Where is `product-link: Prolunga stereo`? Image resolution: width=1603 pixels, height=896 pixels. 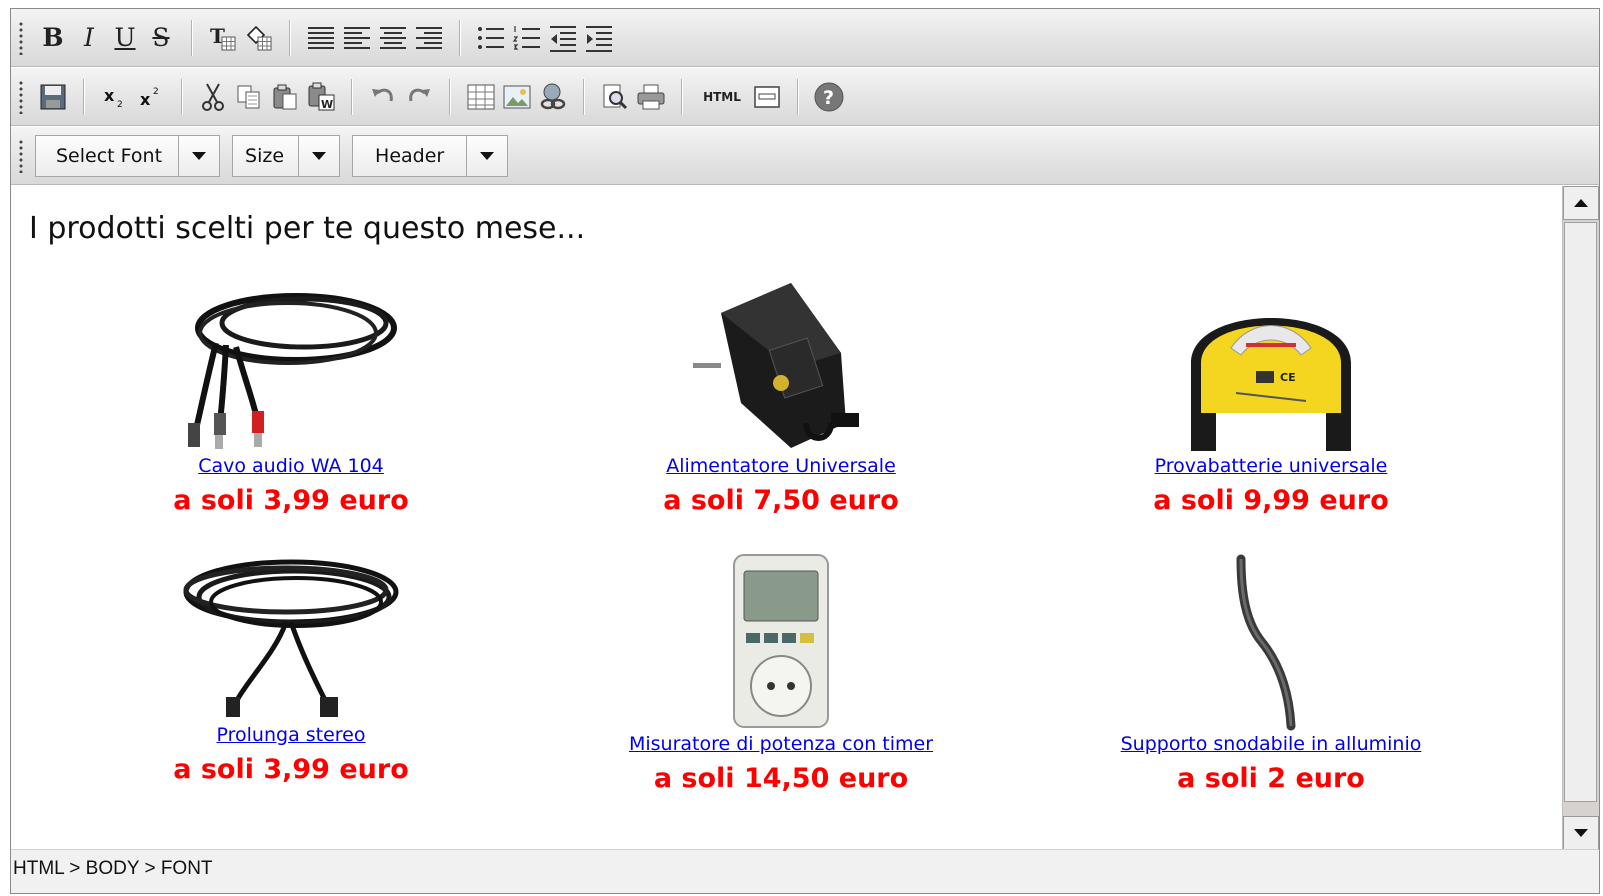 product-link: Prolunga stereo is located at coordinates (291, 735).